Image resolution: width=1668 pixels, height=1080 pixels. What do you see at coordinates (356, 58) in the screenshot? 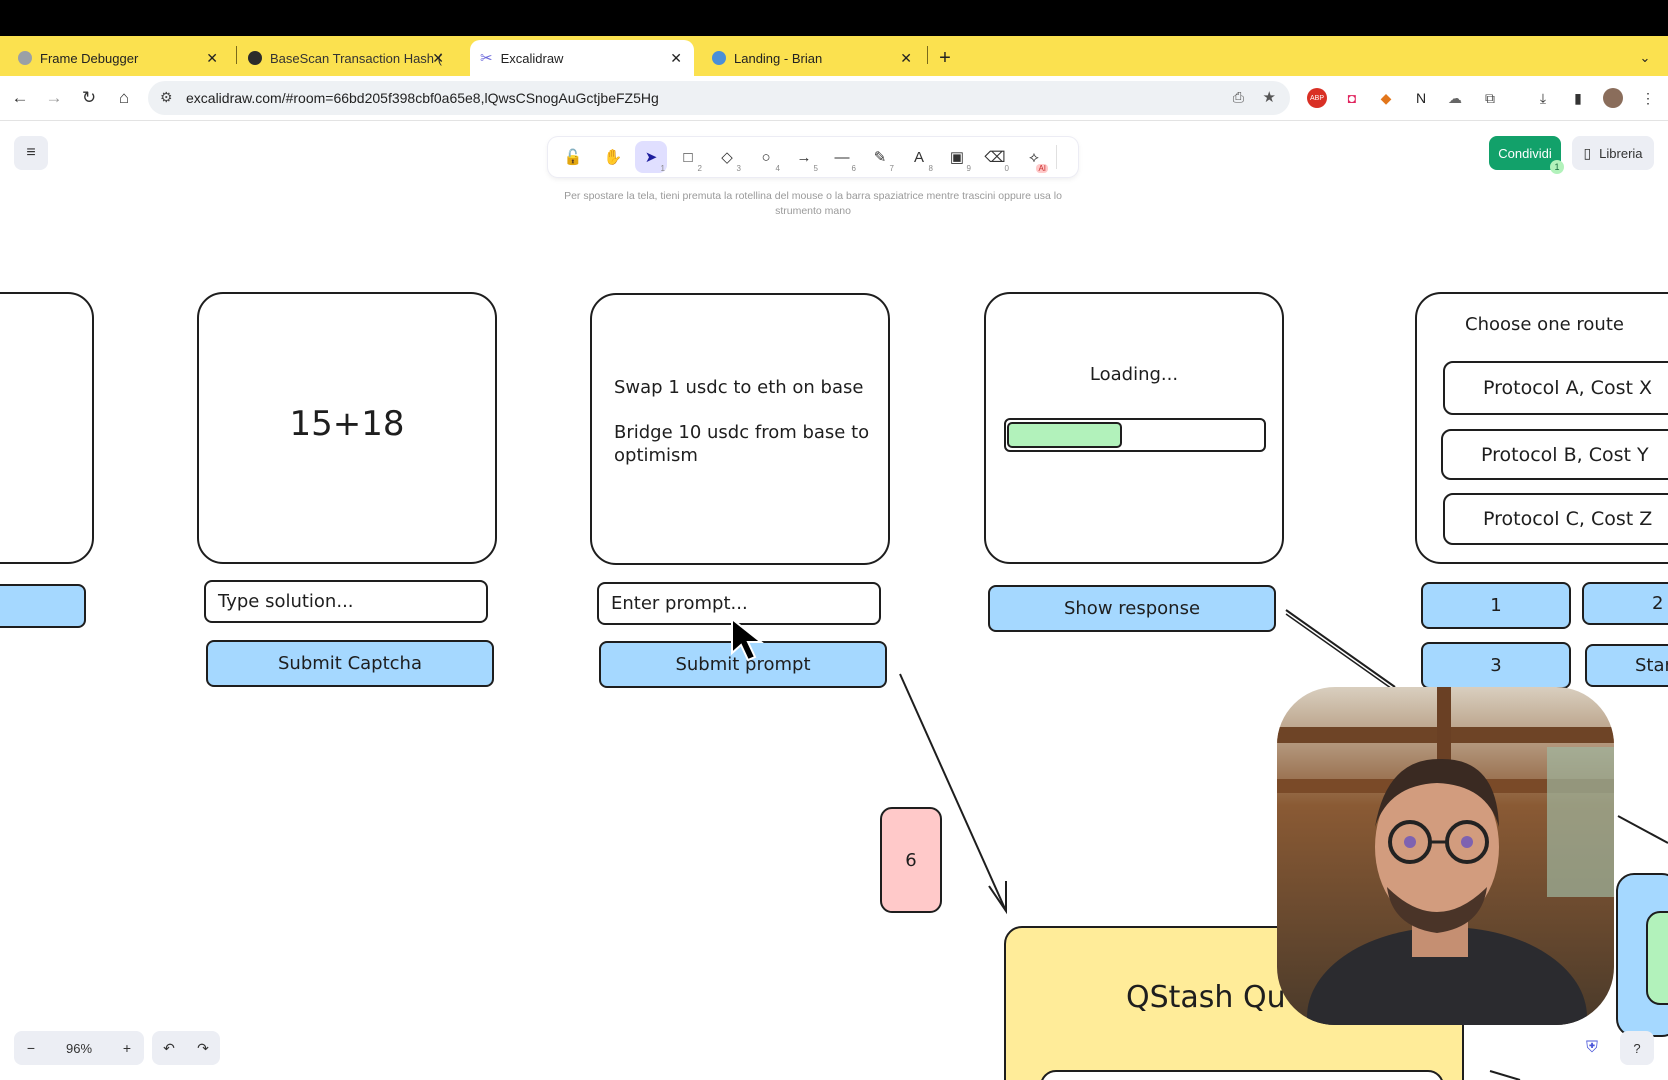
I see `tab-title: BaseScan Transaction Hash (` at bounding box center [356, 58].